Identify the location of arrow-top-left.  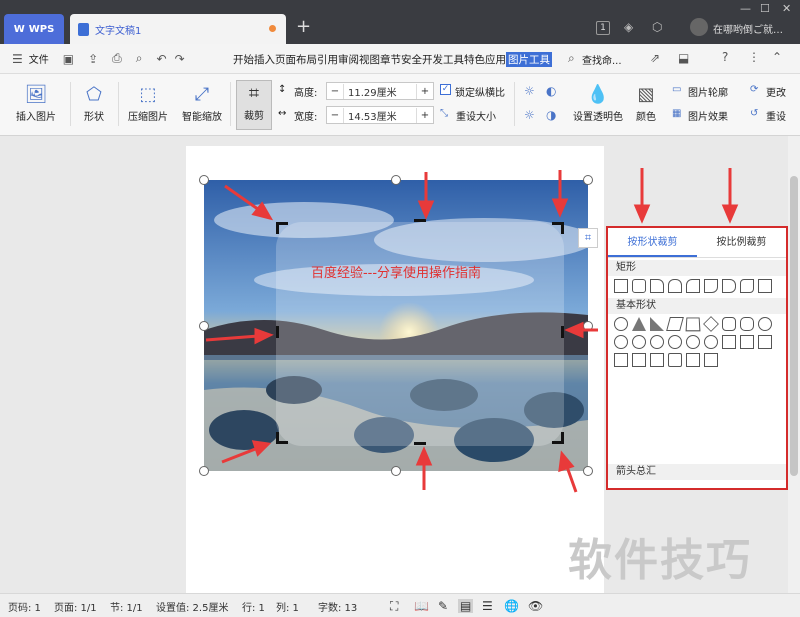
(243, 199).